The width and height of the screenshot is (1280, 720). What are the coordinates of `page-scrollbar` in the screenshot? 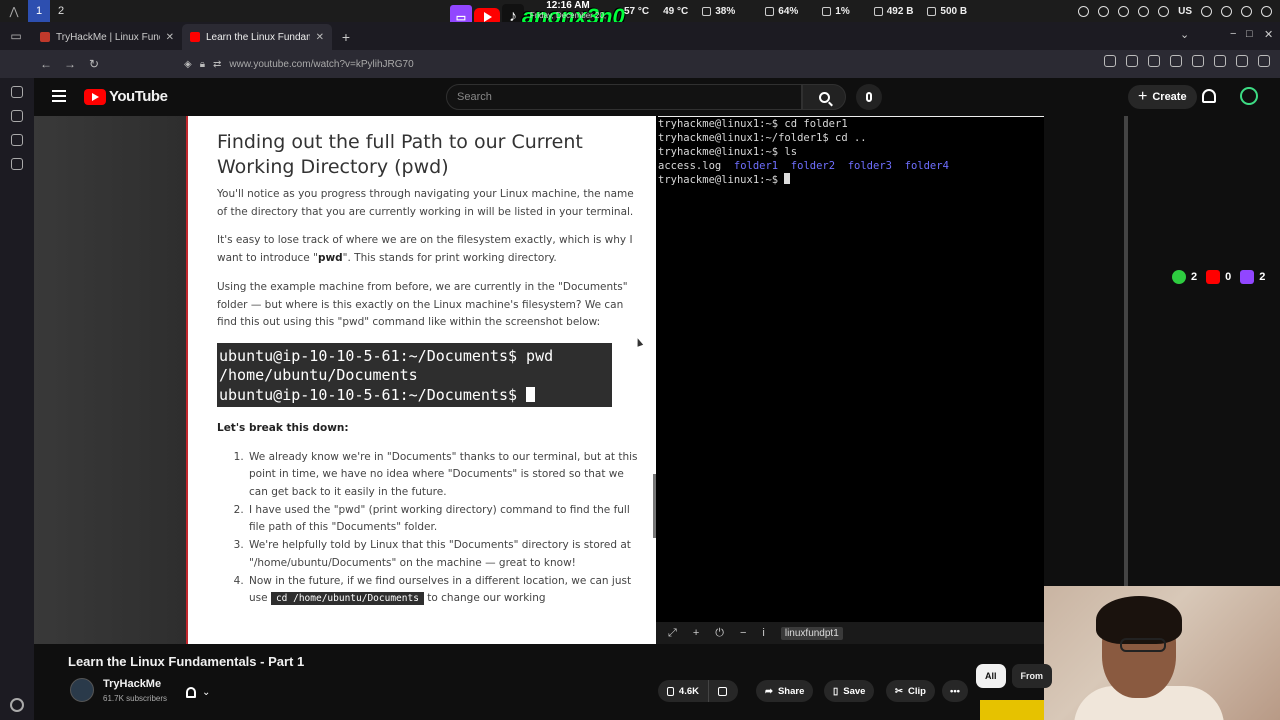 It's located at (1126, 351).